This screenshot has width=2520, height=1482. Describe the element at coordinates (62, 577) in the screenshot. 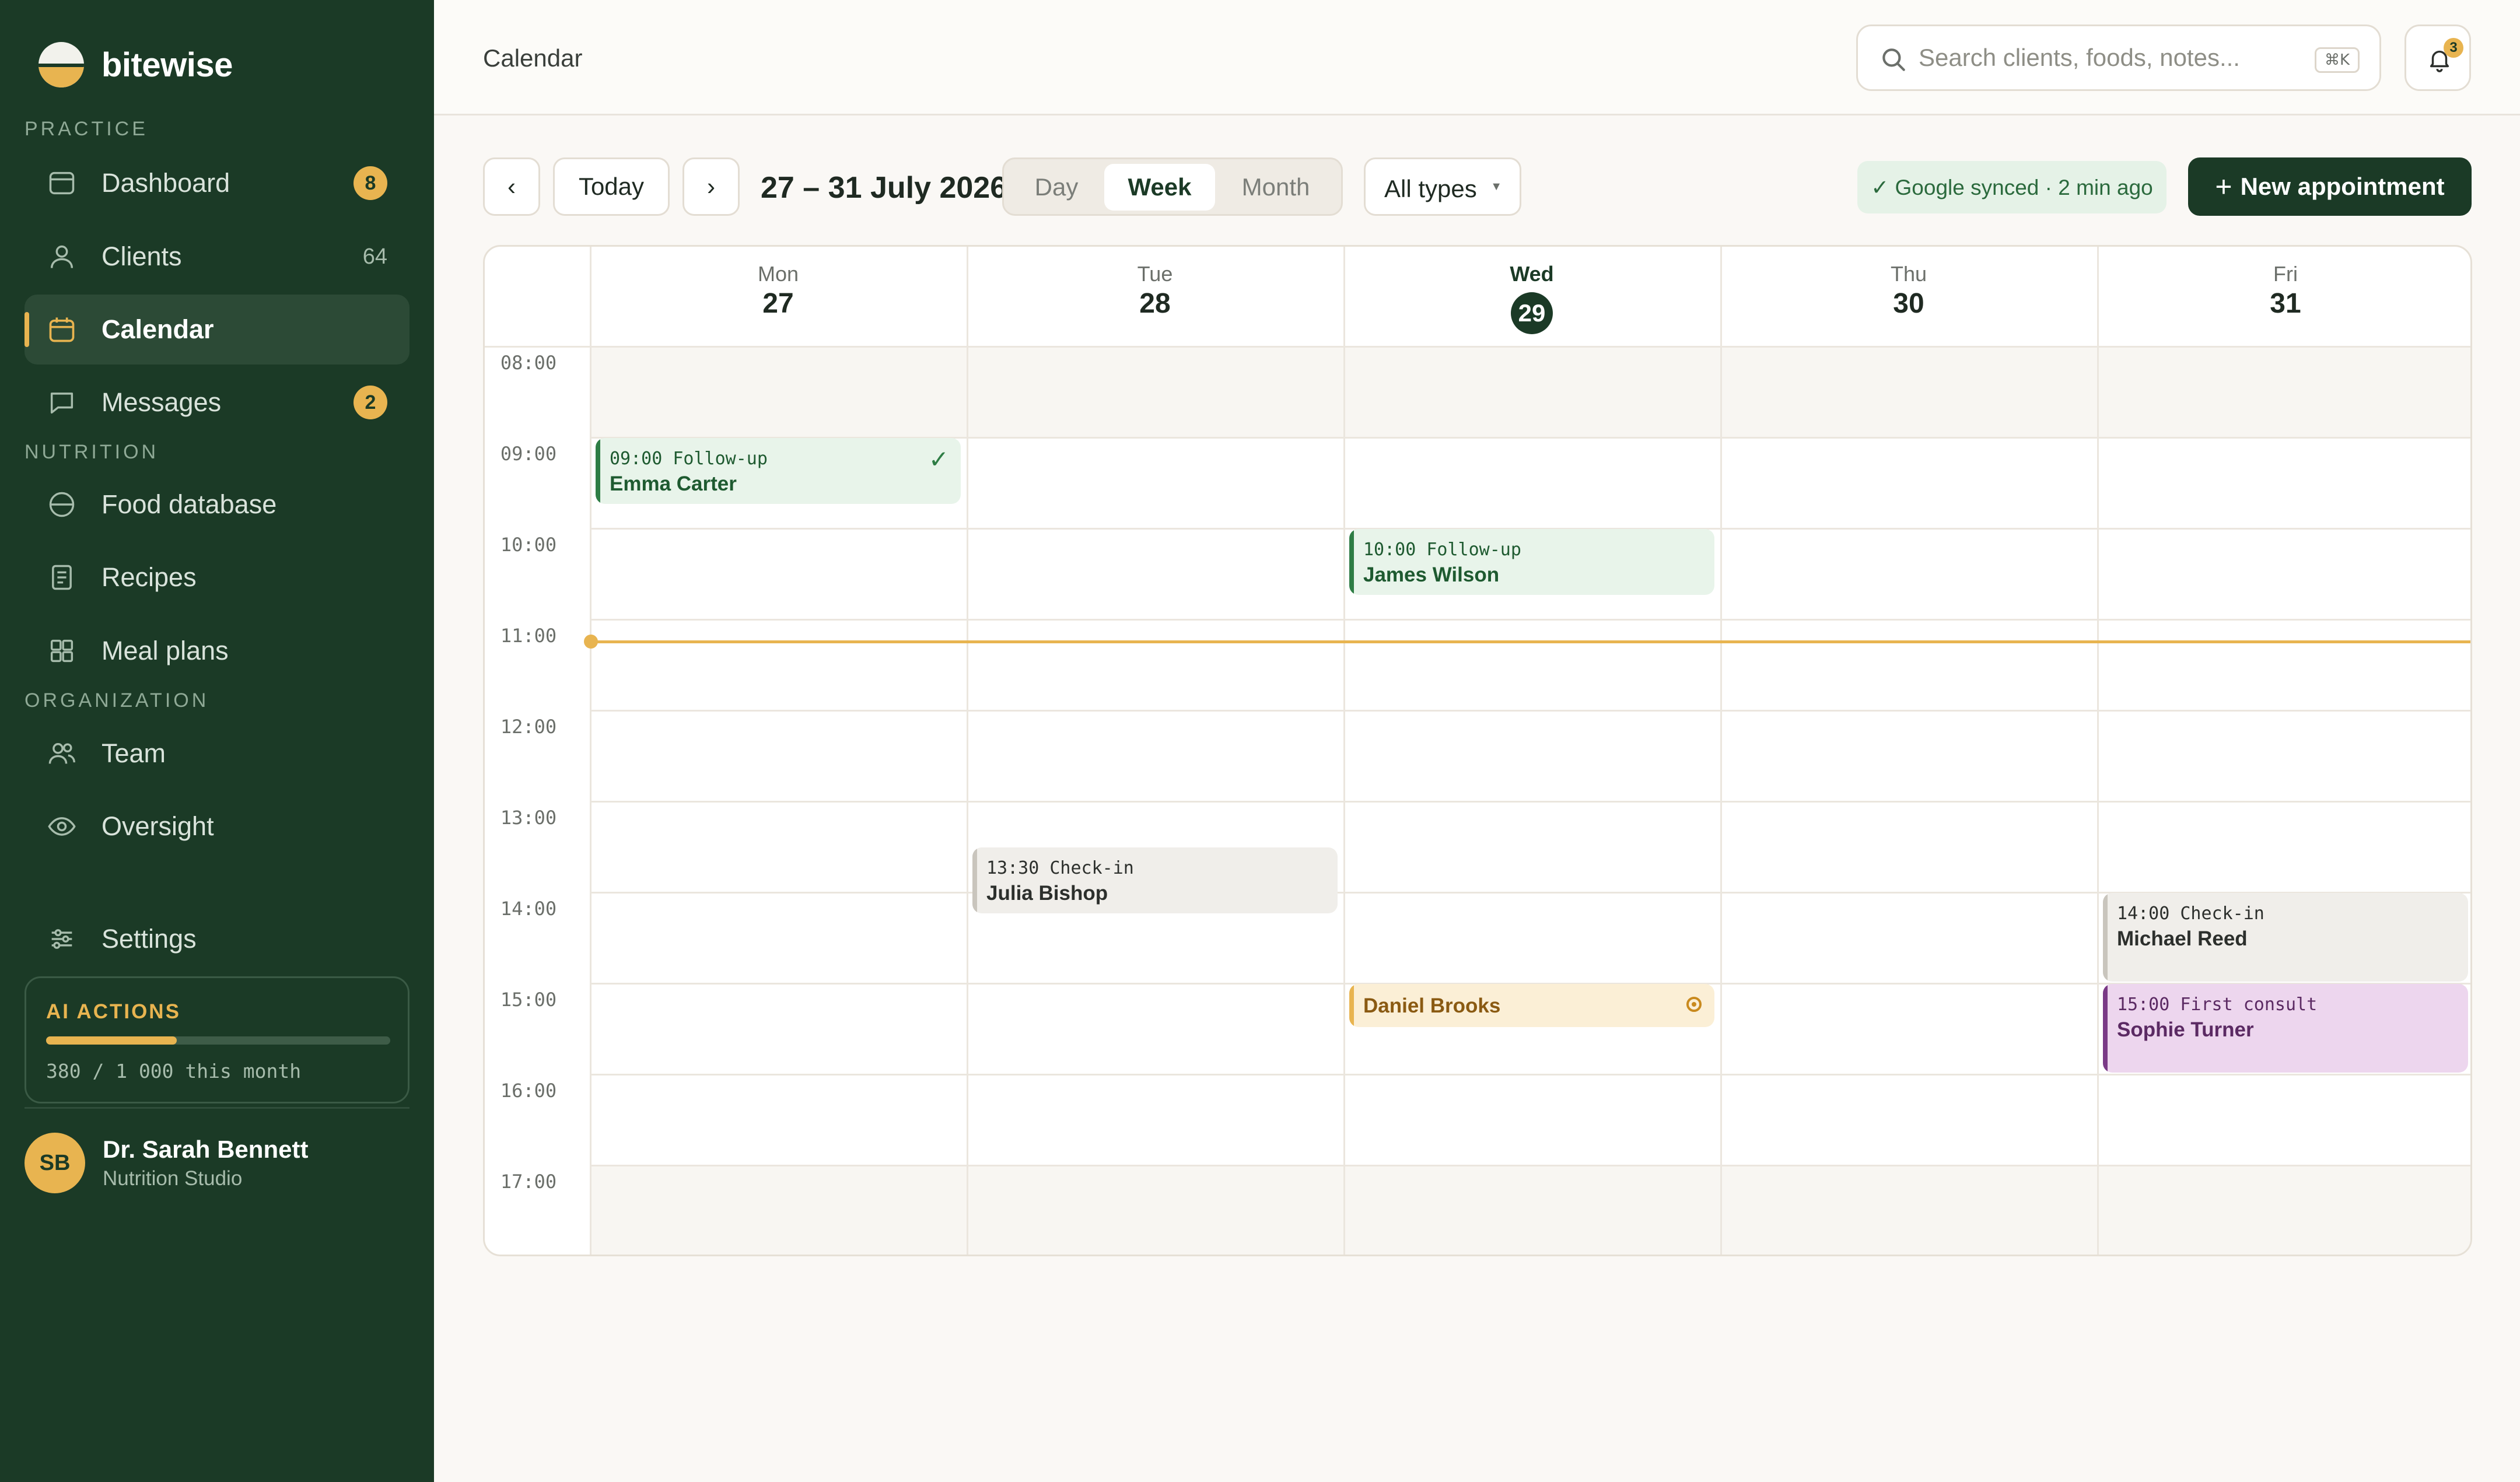

I see `recipe-icon` at that location.